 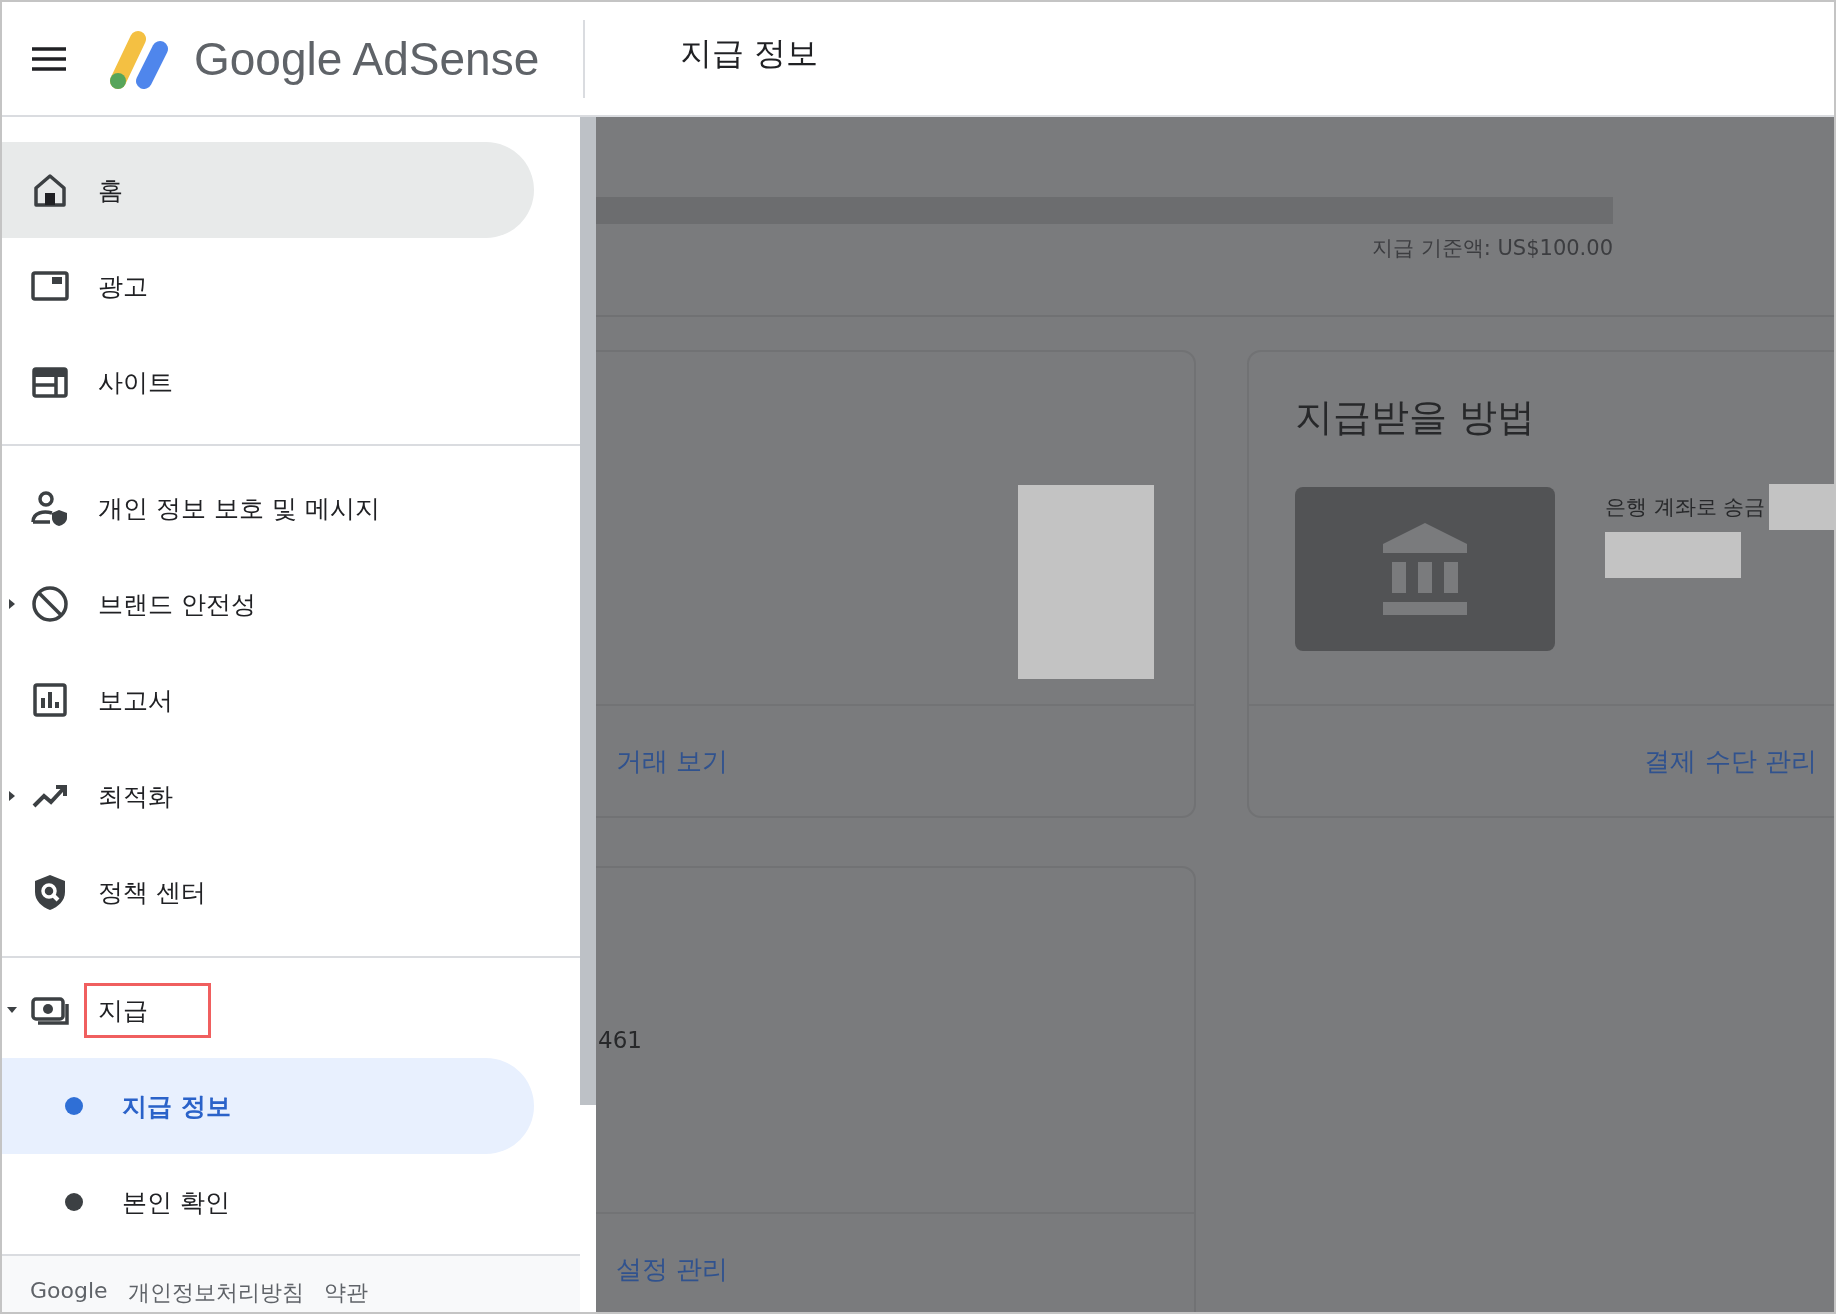 I want to click on sub-nav-item: 지급 정보, so click(x=268, y=1106).